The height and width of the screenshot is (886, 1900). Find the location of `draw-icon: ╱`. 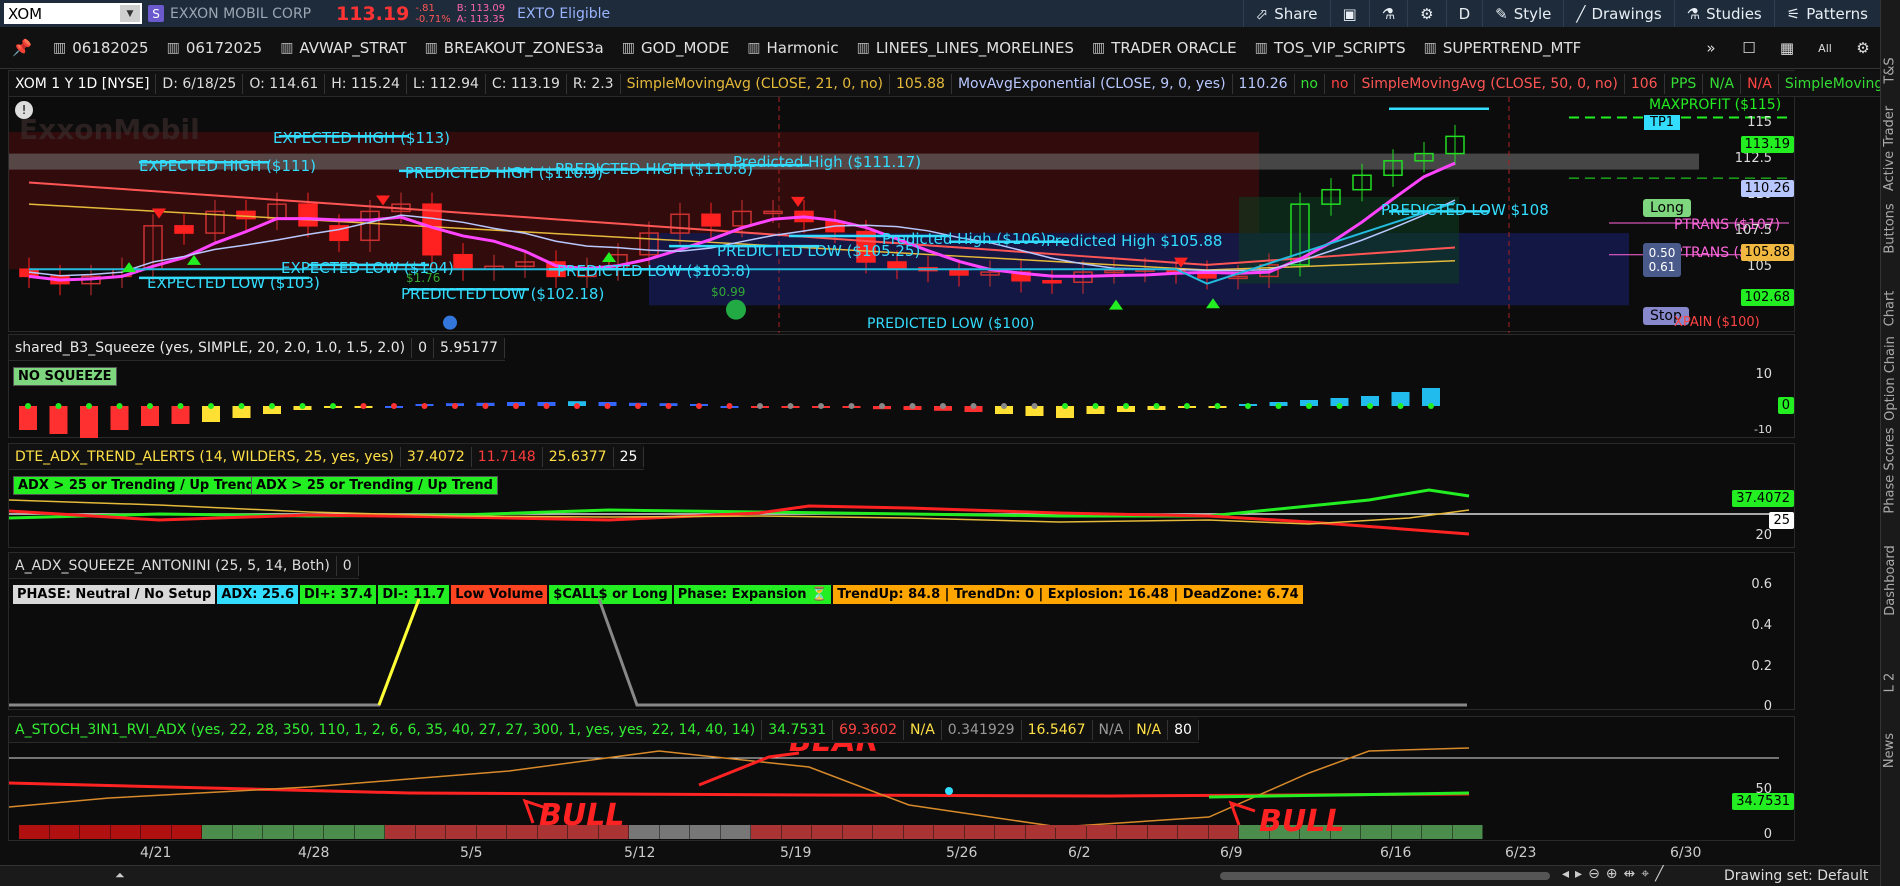

draw-icon: ╱ is located at coordinates (1659, 874).